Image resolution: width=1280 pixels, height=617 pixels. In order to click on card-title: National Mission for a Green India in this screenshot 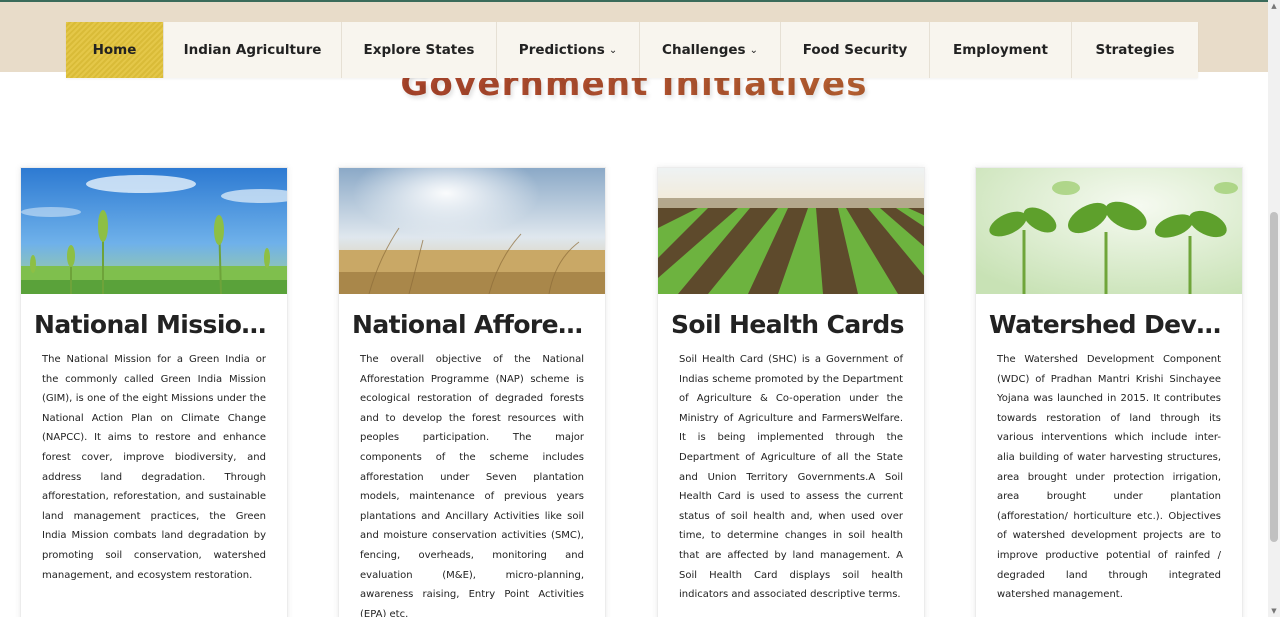, I will do `click(160, 324)`.